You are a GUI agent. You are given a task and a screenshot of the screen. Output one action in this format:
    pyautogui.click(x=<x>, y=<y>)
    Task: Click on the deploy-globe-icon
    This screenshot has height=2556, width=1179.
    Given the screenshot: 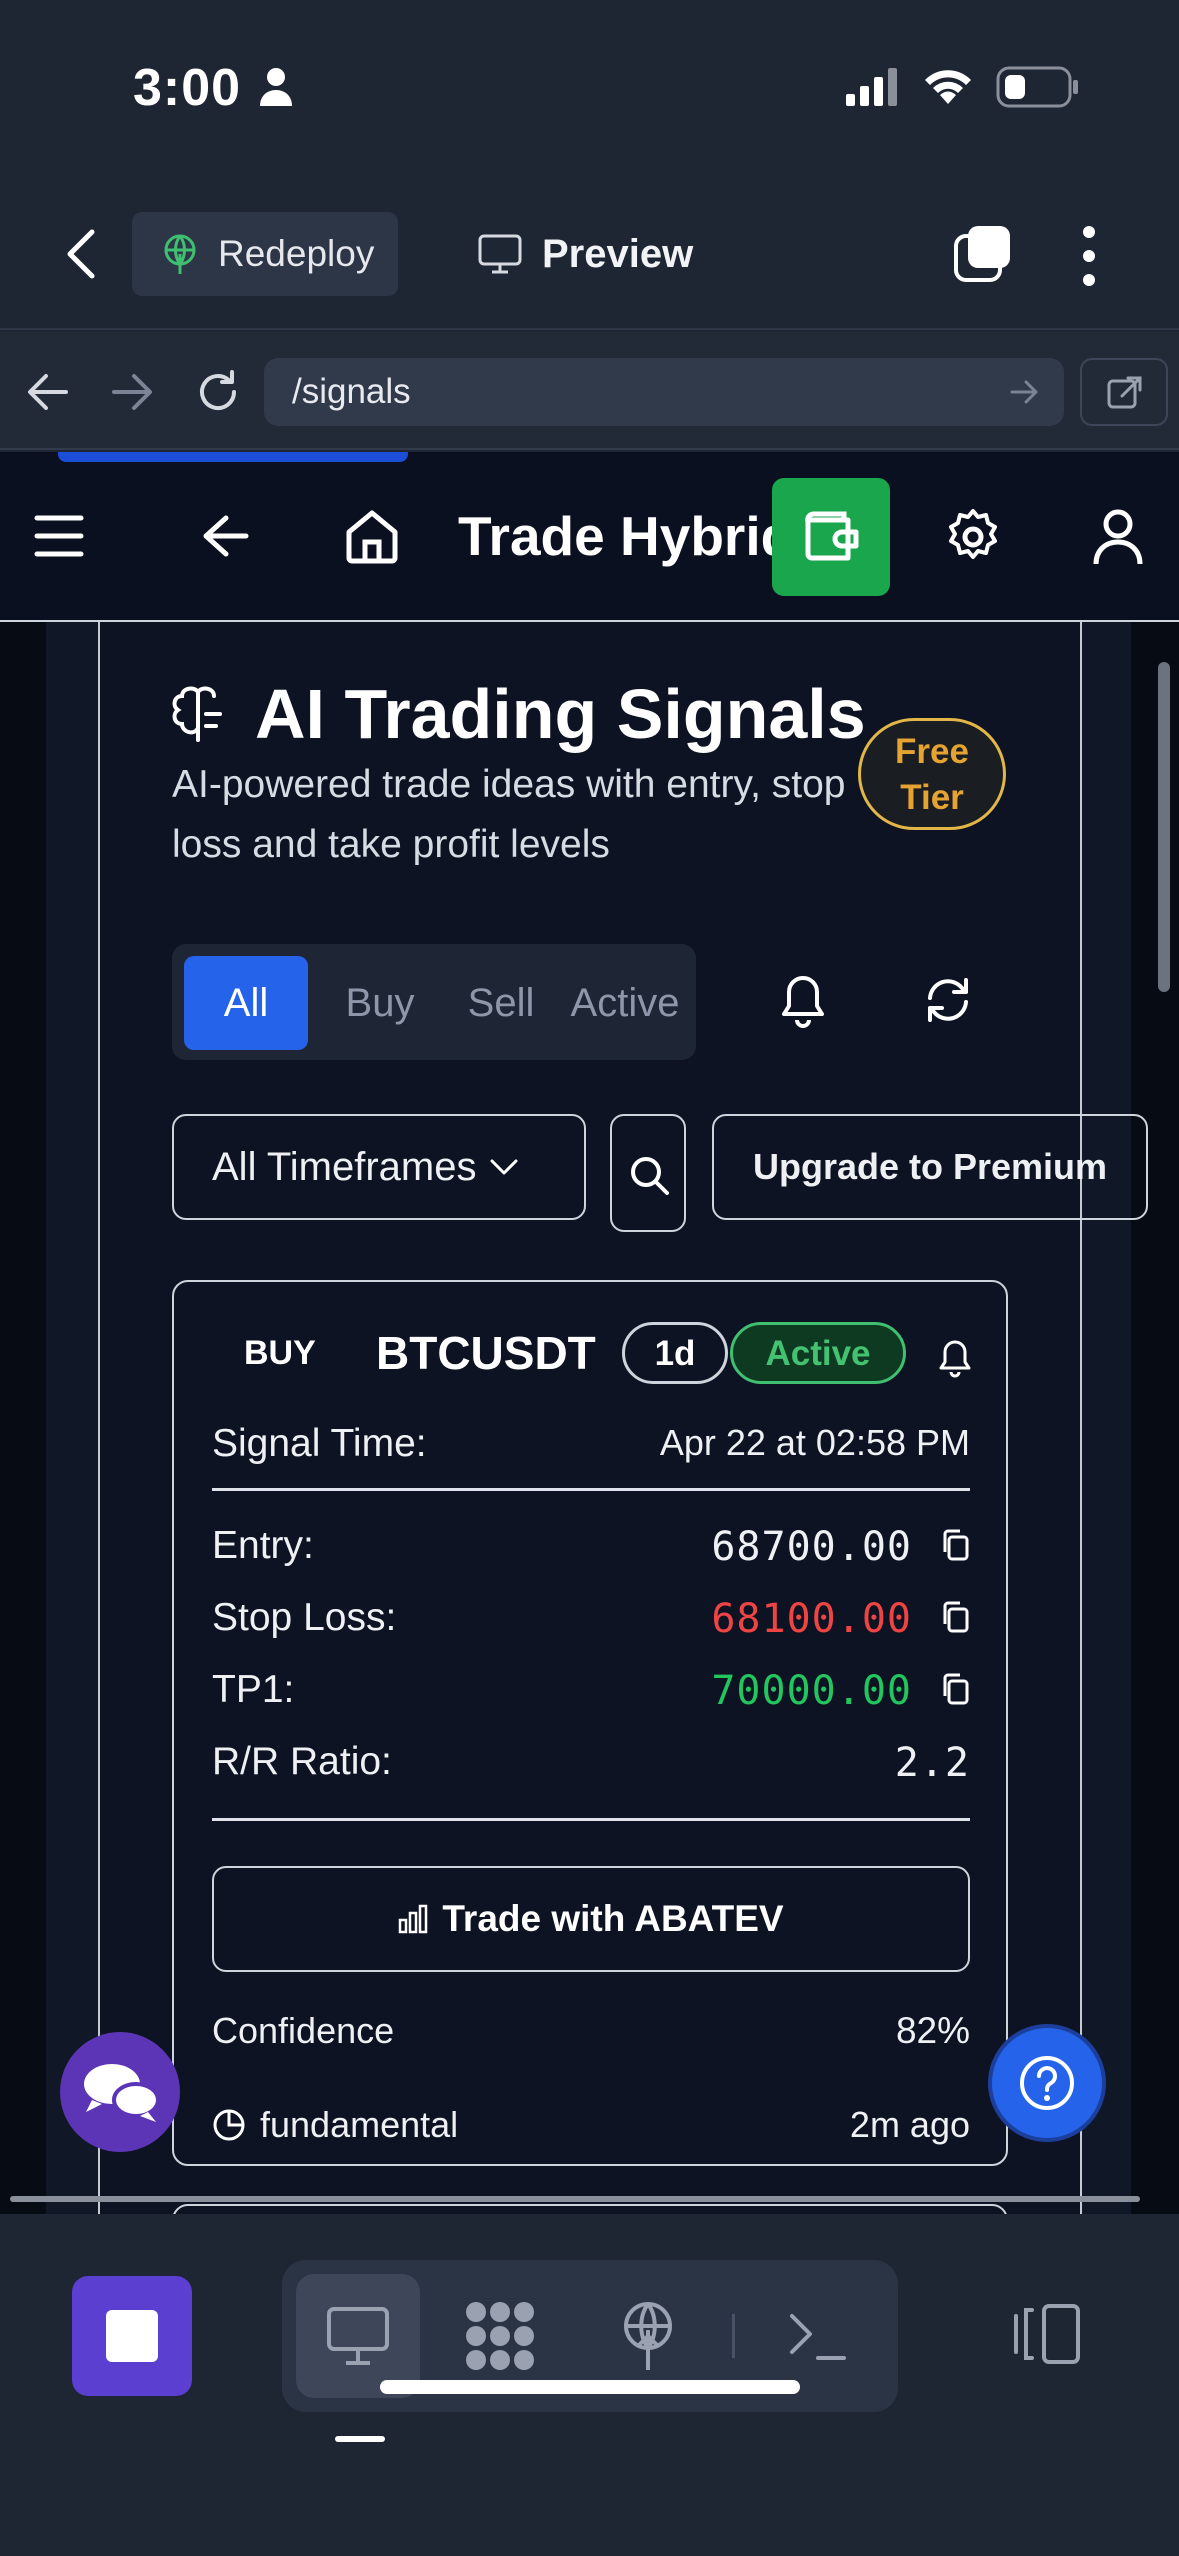 What is the action you would take?
    pyautogui.click(x=180, y=254)
    